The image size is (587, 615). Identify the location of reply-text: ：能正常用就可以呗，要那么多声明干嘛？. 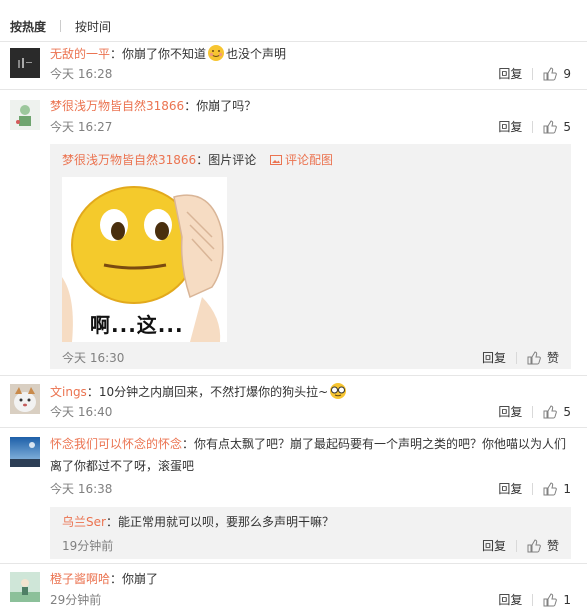
(219, 522).